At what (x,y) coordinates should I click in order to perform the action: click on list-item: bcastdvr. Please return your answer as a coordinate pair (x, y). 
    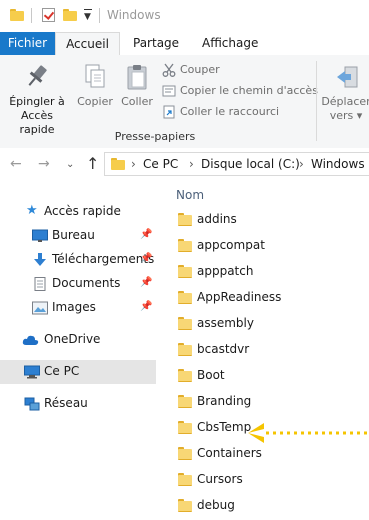
    Looking at the image, I should click on (269, 351).